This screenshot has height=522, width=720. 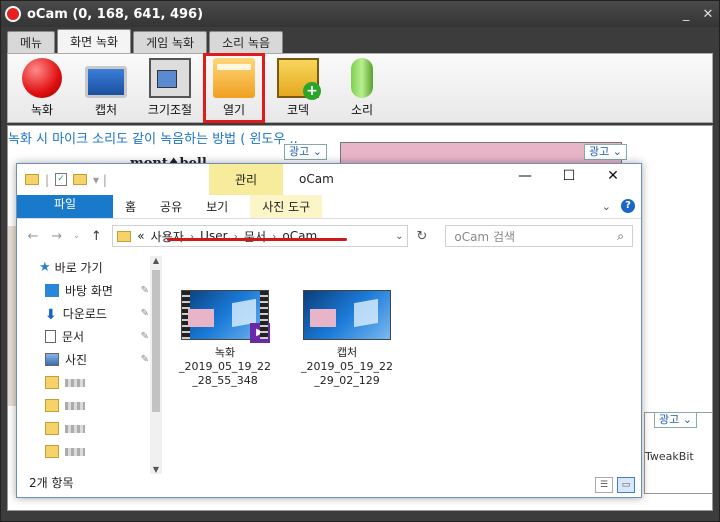 I want to click on ocam-close-button: ✕, so click(x=708, y=14).